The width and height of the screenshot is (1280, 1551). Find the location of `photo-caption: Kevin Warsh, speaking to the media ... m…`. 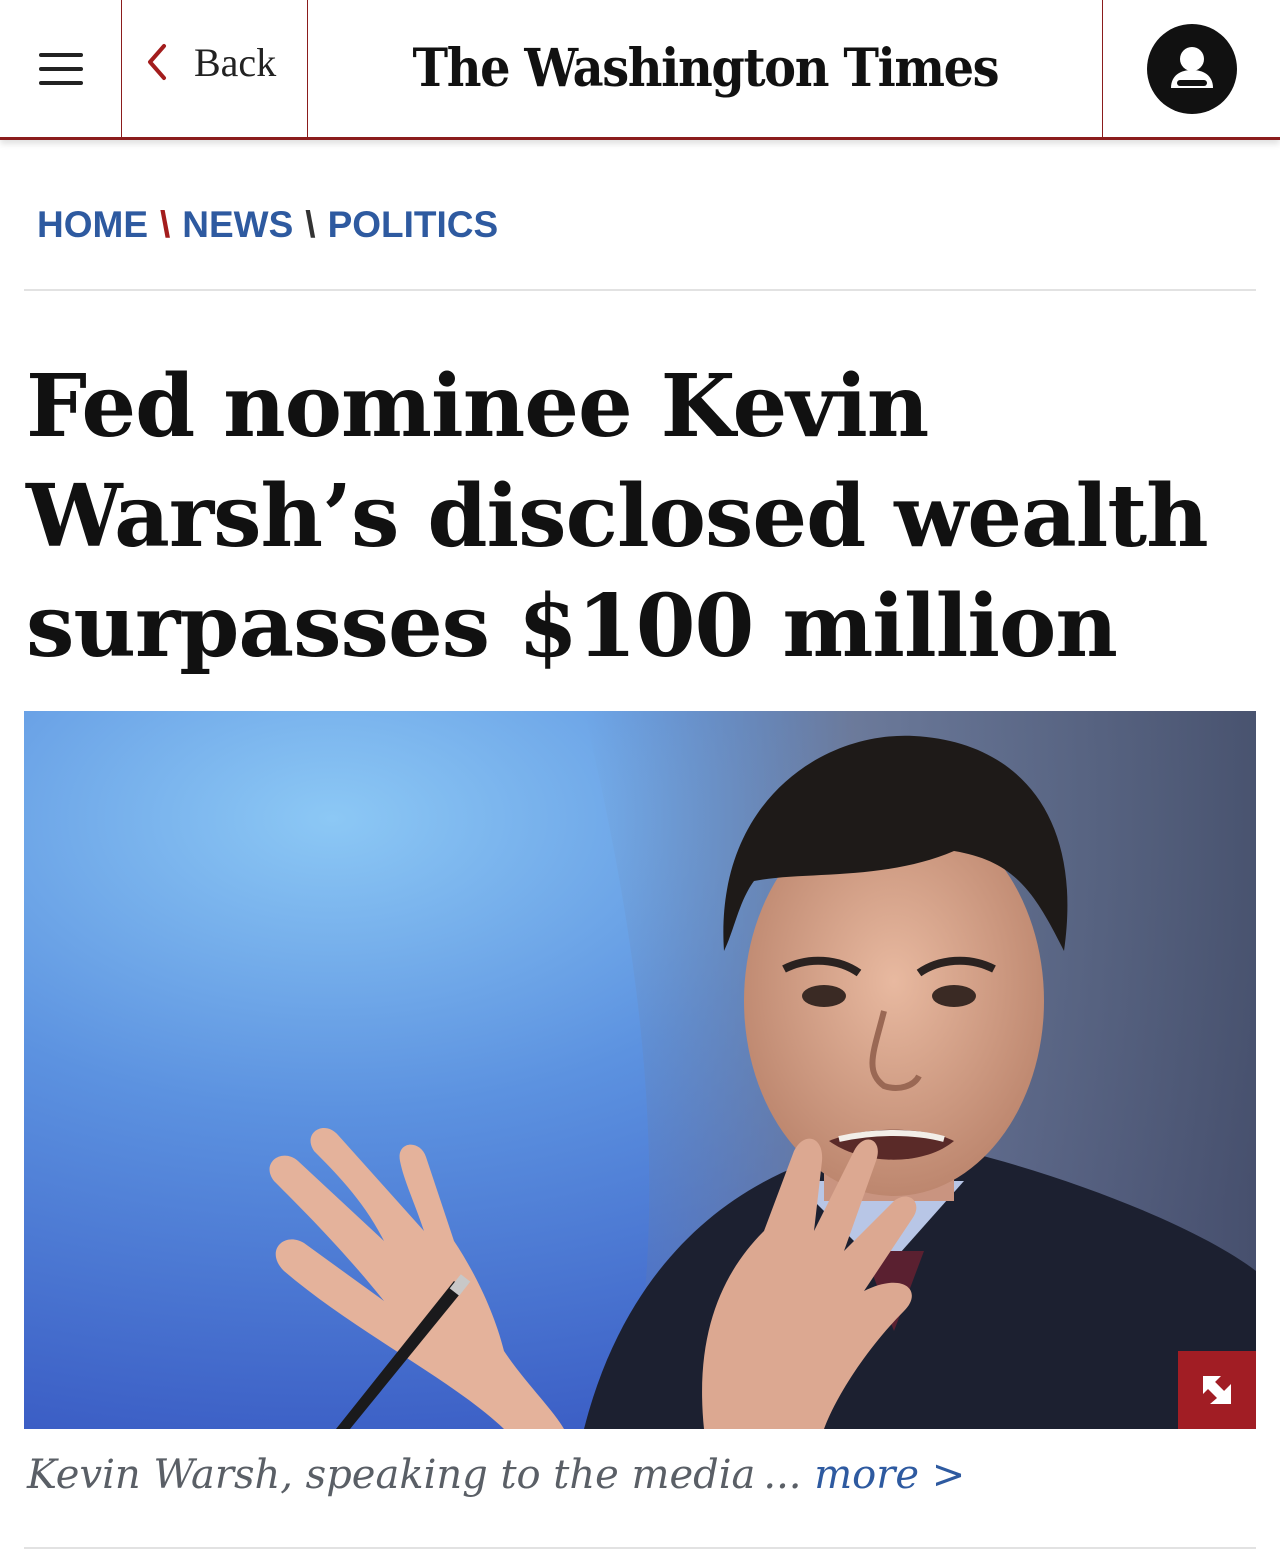

photo-caption: Kevin Warsh, speaking to the media ... m… is located at coordinates (642, 1475).